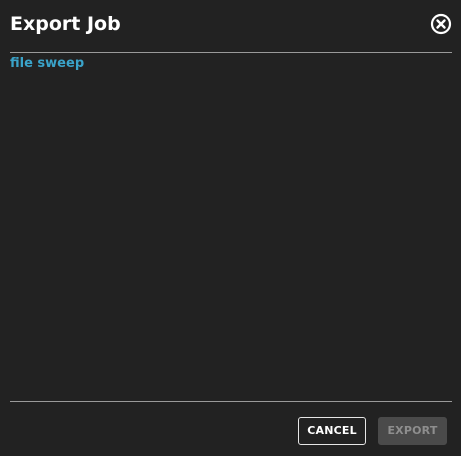 Image resolution: width=461 pixels, height=456 pixels. What do you see at coordinates (231, 52) in the screenshot?
I see `header-divider` at bounding box center [231, 52].